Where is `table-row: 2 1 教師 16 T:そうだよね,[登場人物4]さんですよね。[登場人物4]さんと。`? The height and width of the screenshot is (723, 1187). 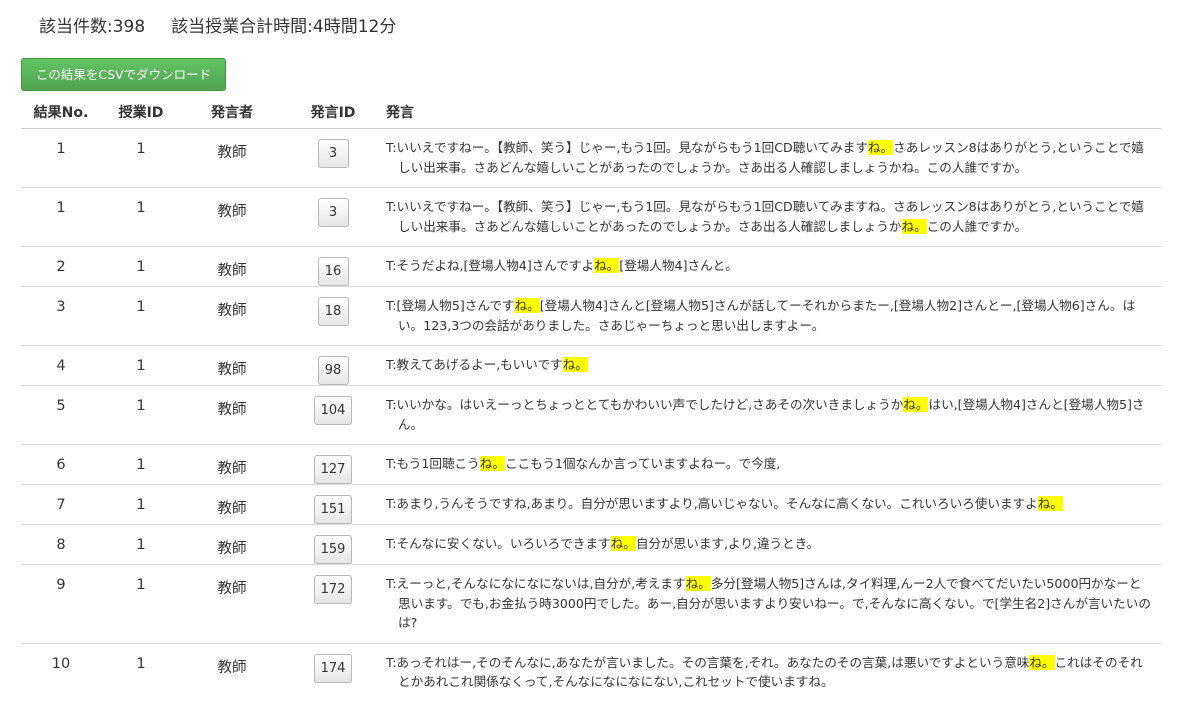
table-row: 2 1 教師 16 T:そうだよね,[登場人物4]さんですよね。[登場人物4]さんと。 is located at coordinates (591, 266).